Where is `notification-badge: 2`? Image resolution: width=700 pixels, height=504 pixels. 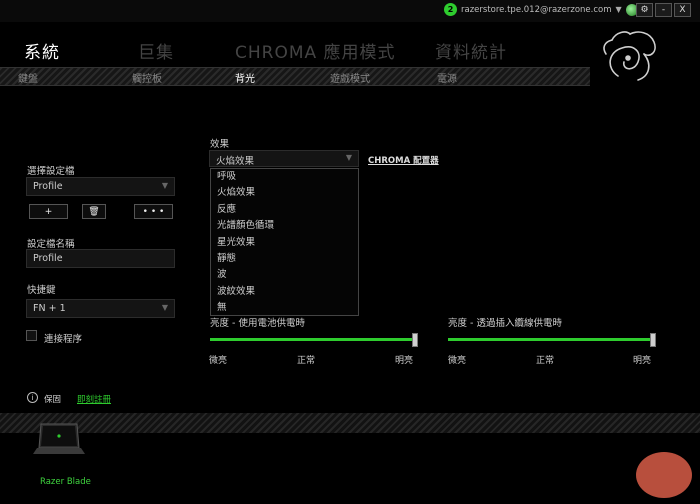 notification-badge: 2 is located at coordinates (450, 9).